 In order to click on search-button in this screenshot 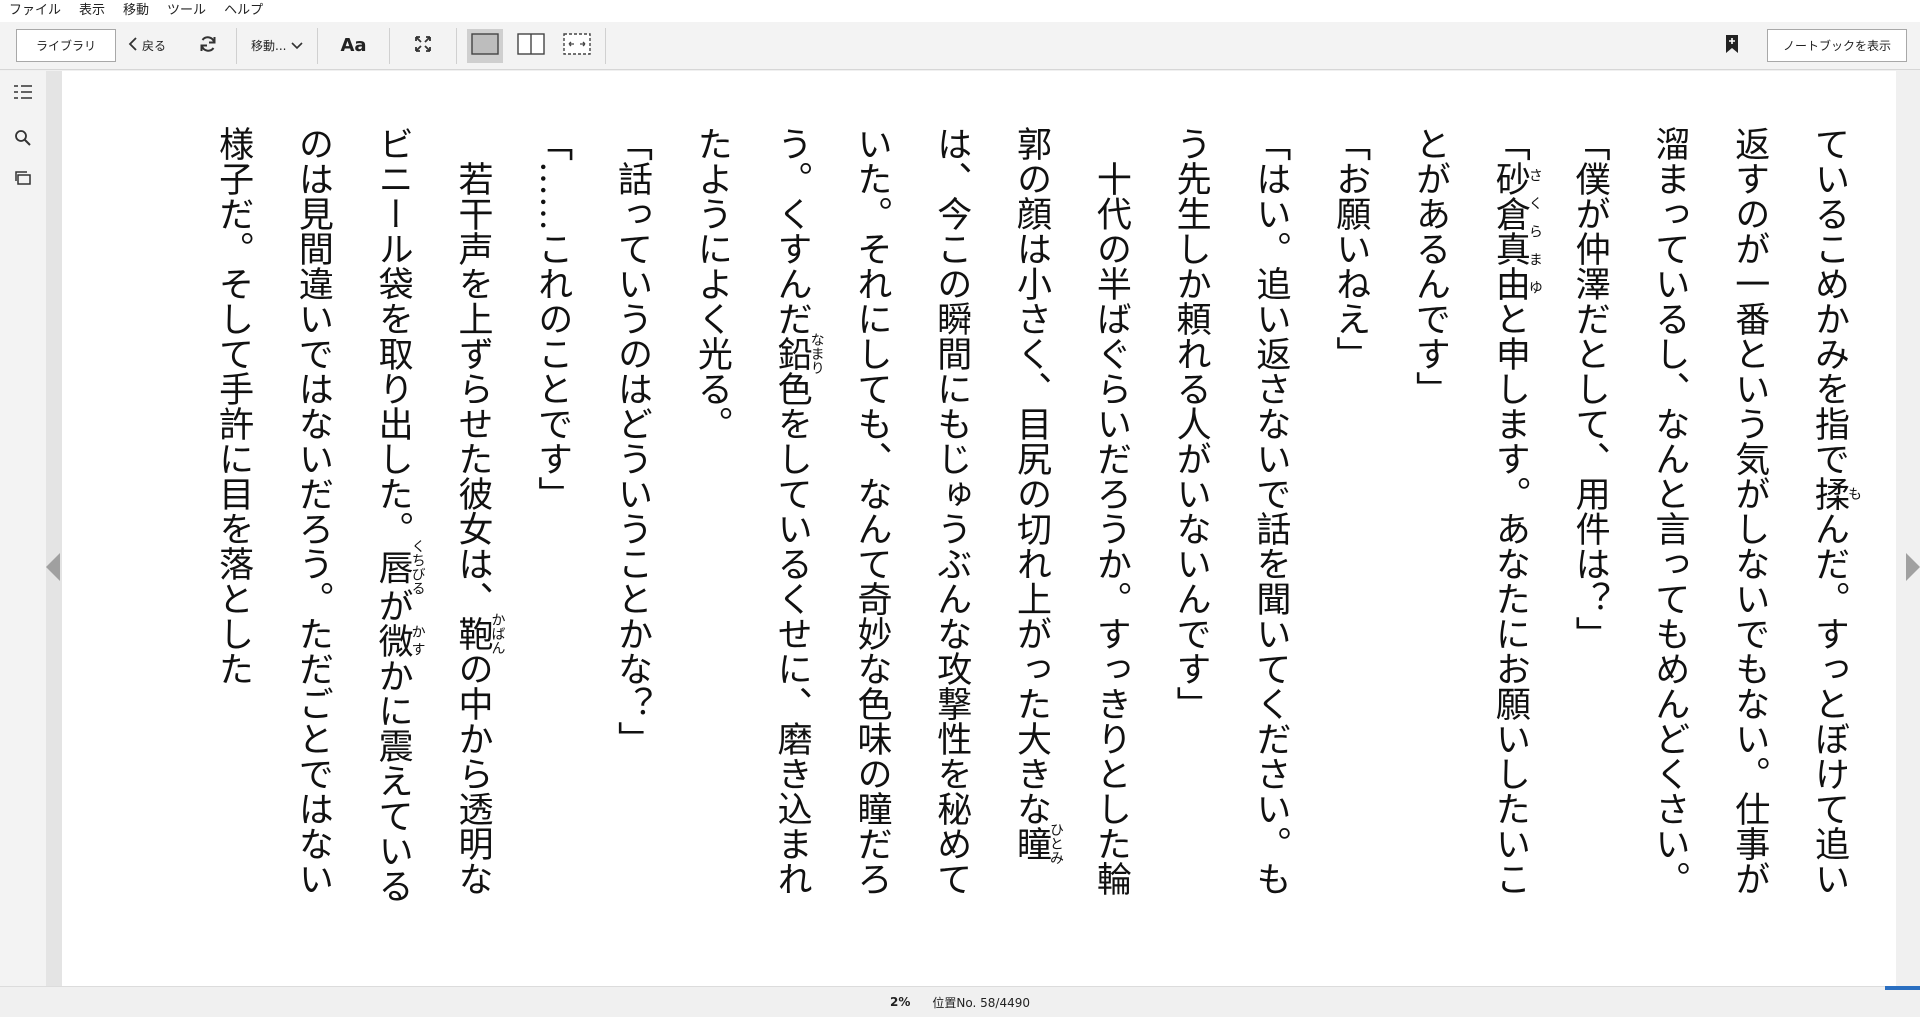, I will do `click(23, 140)`.